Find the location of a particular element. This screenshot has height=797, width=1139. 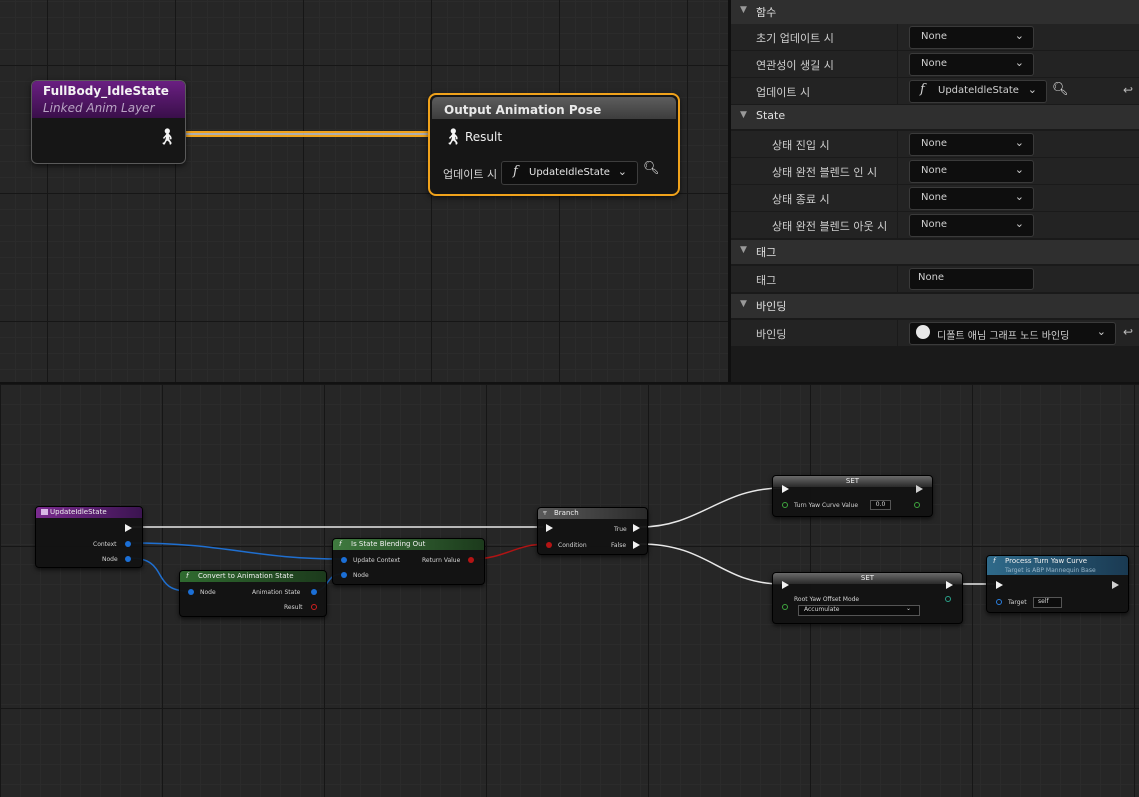

binding-dropdown: 디폴트 애님 그래프 노드 바인딩 ⌄ is located at coordinates (1012, 333).